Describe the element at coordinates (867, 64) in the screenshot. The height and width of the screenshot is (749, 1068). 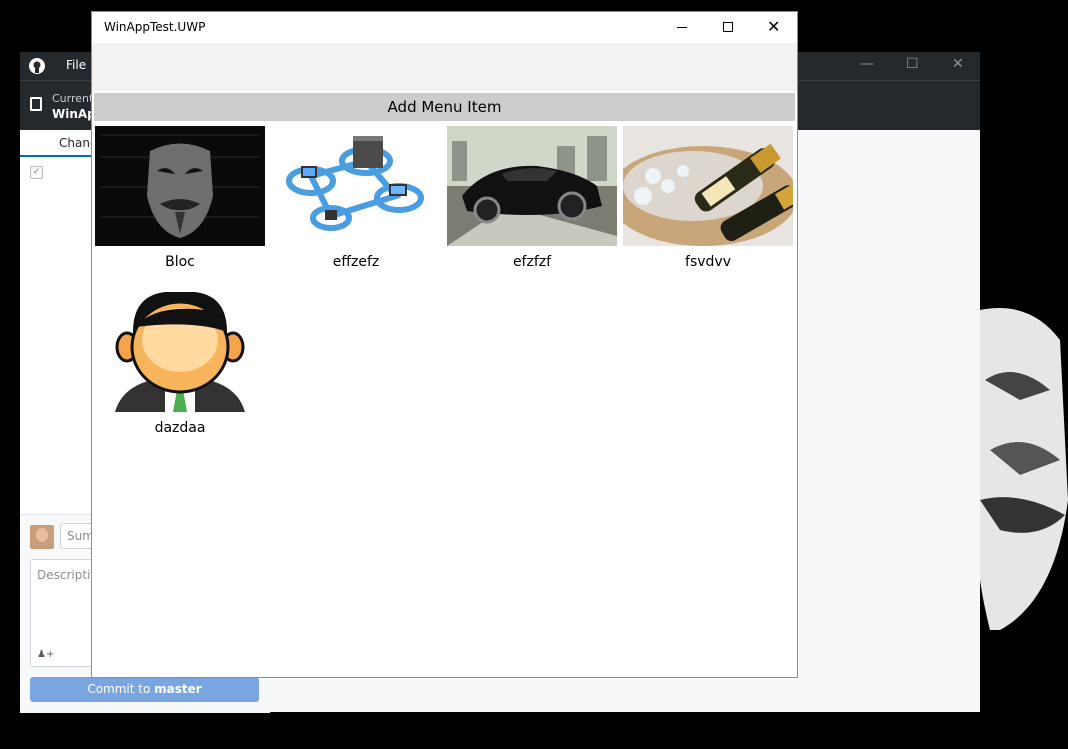
I see `github-minimize-button: —` at that location.